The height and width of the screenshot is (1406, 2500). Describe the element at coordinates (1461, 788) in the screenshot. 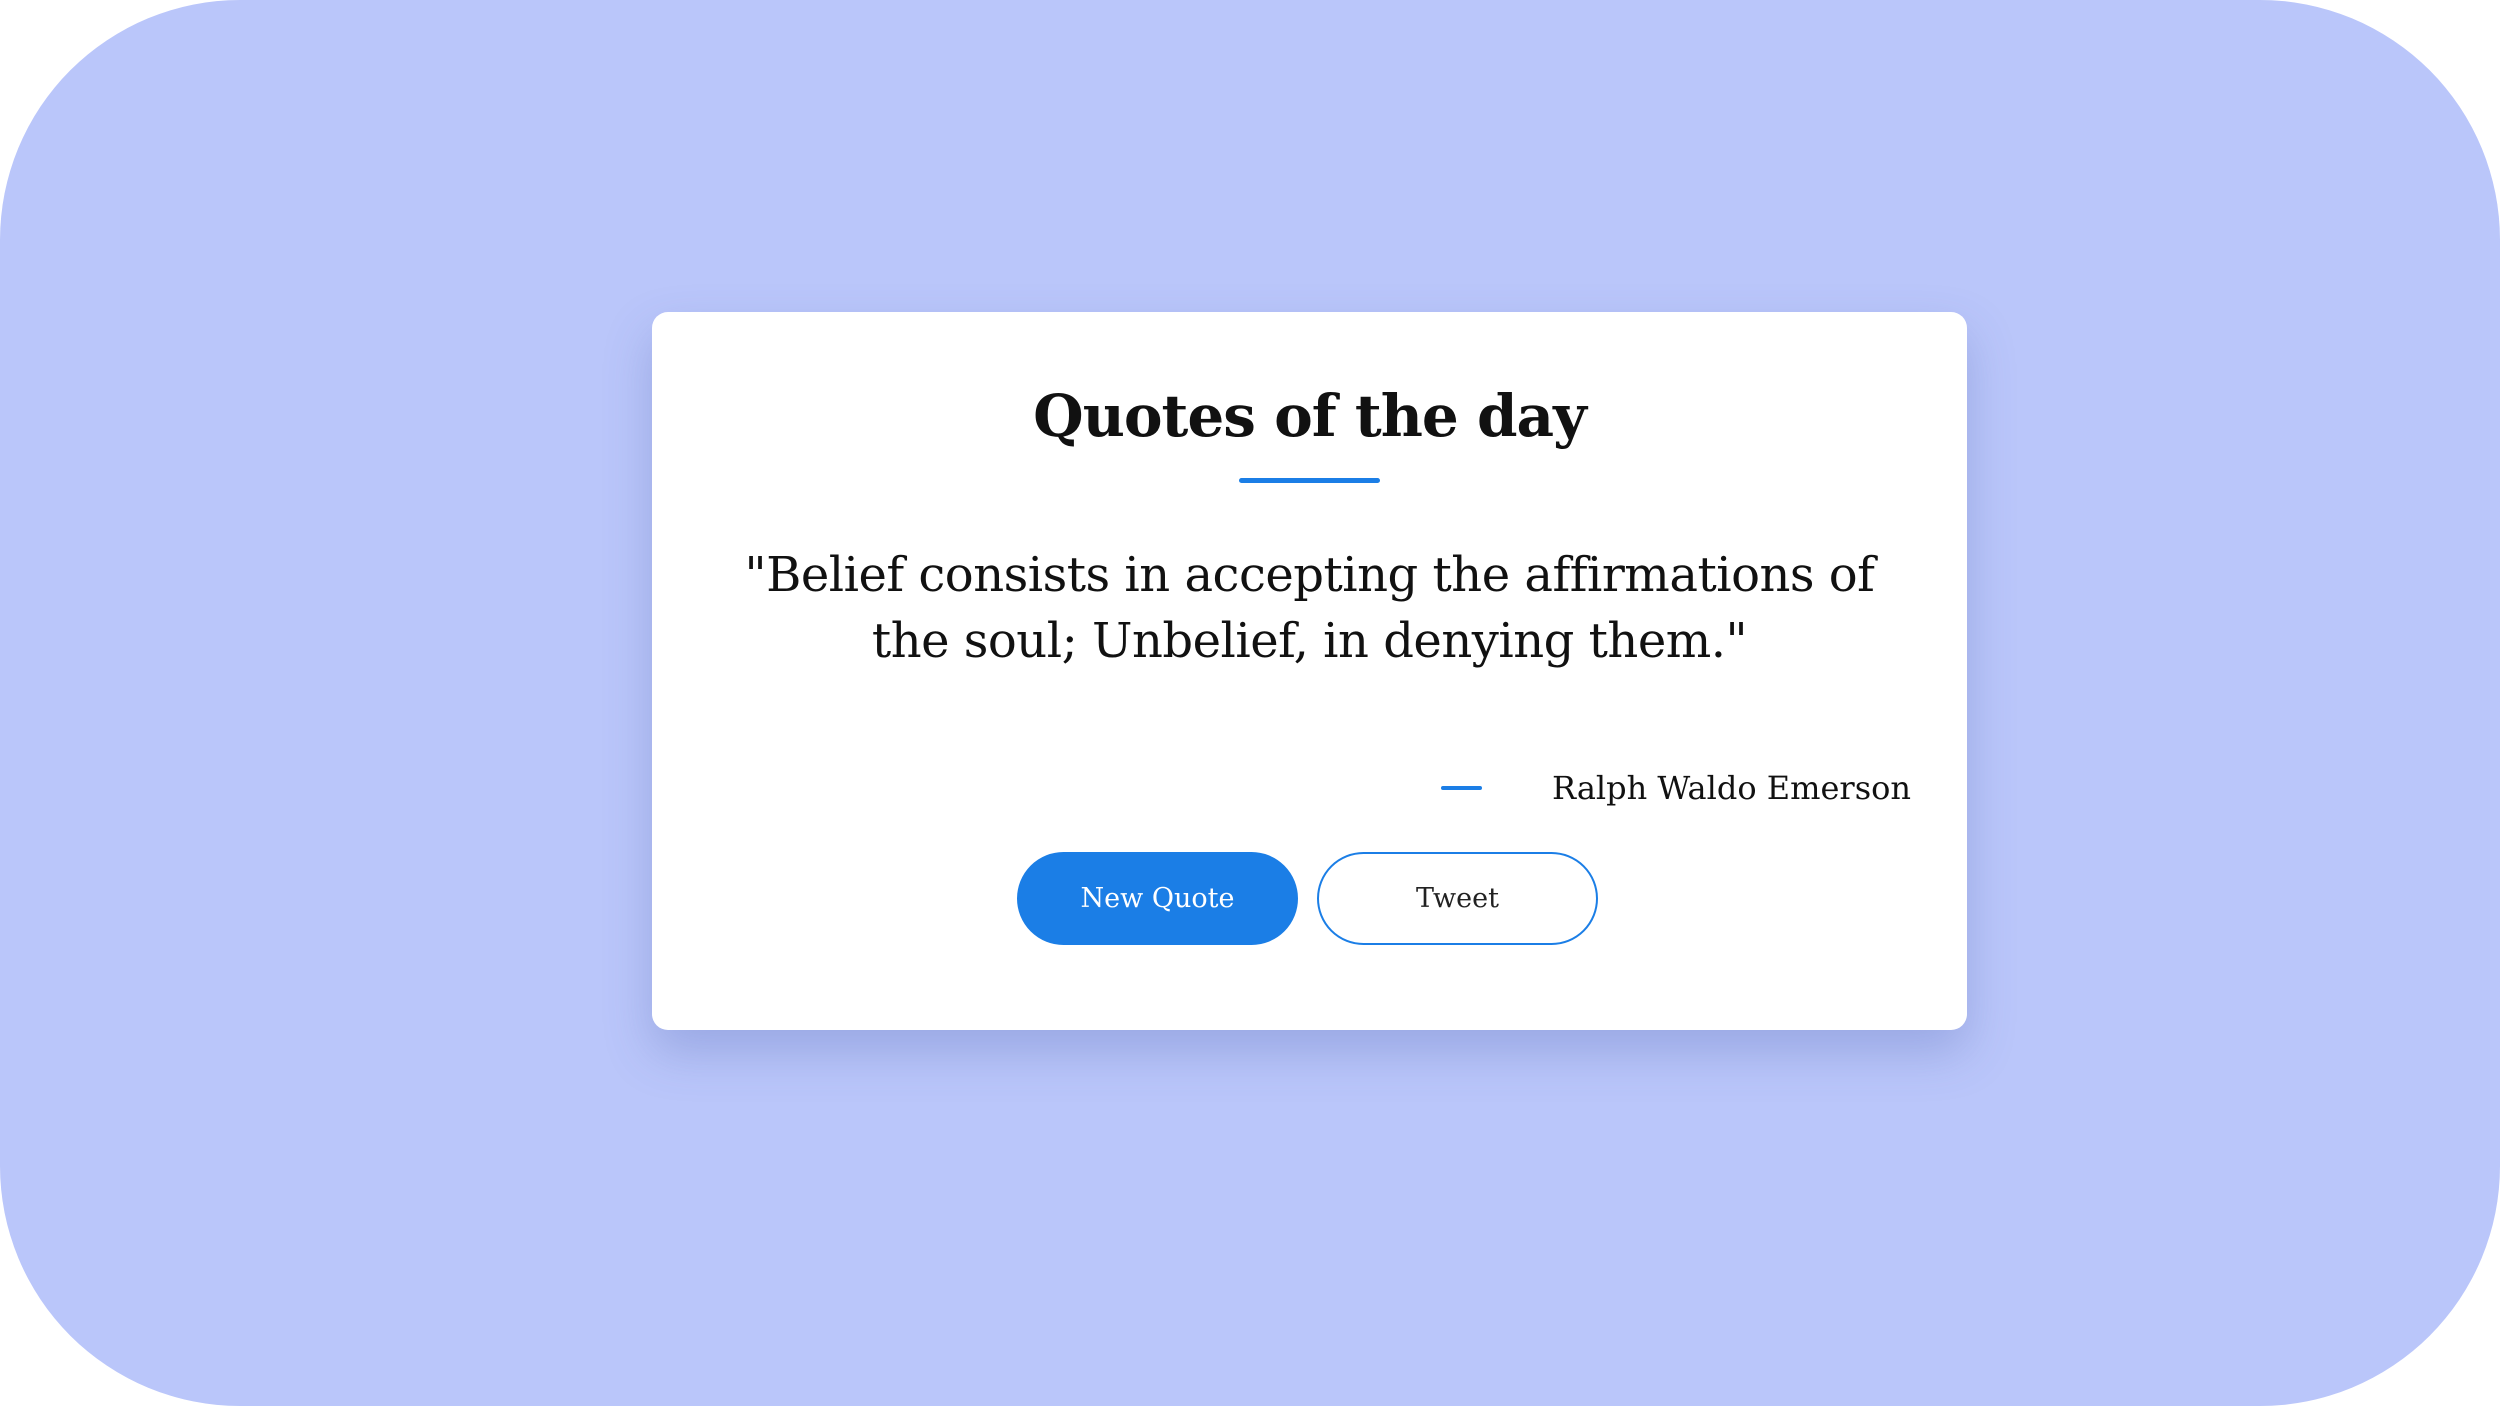

I see `author-dash` at that location.